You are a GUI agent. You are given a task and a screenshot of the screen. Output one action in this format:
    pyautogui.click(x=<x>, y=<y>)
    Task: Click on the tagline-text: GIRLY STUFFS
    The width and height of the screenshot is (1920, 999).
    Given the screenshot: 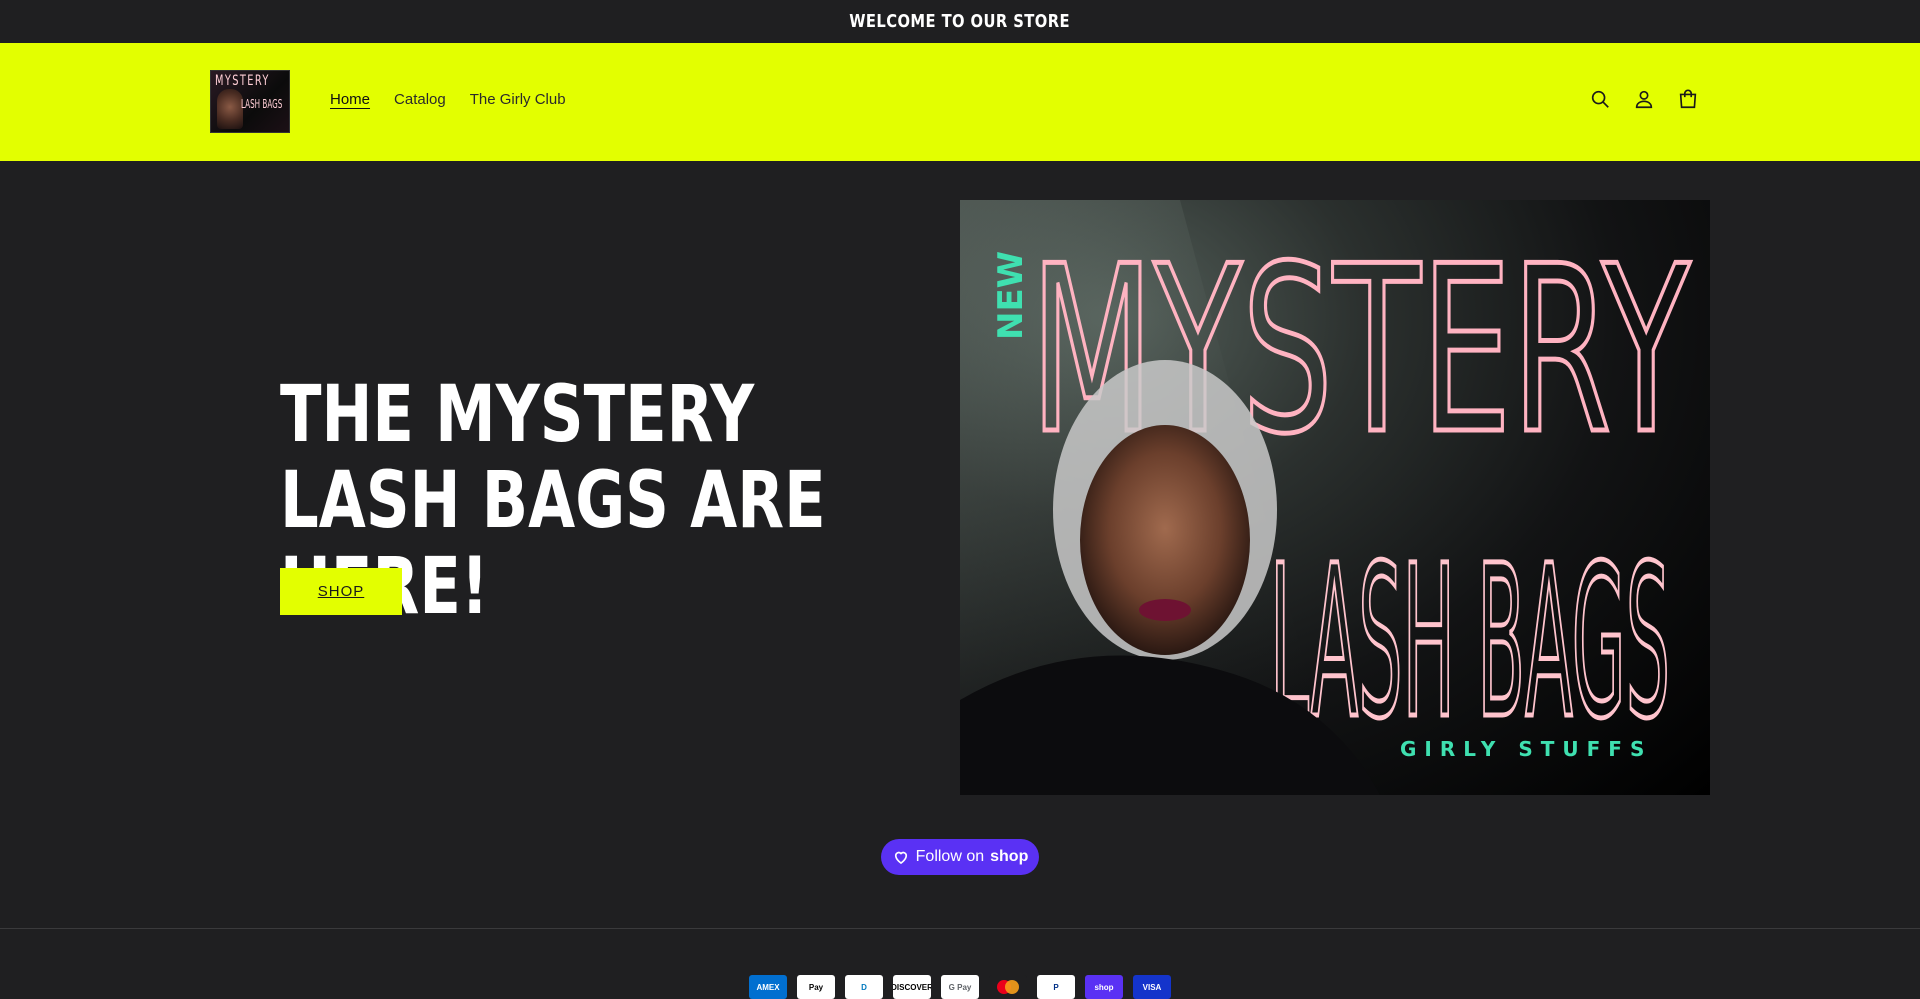 What is the action you would take?
    pyautogui.click(x=1526, y=749)
    